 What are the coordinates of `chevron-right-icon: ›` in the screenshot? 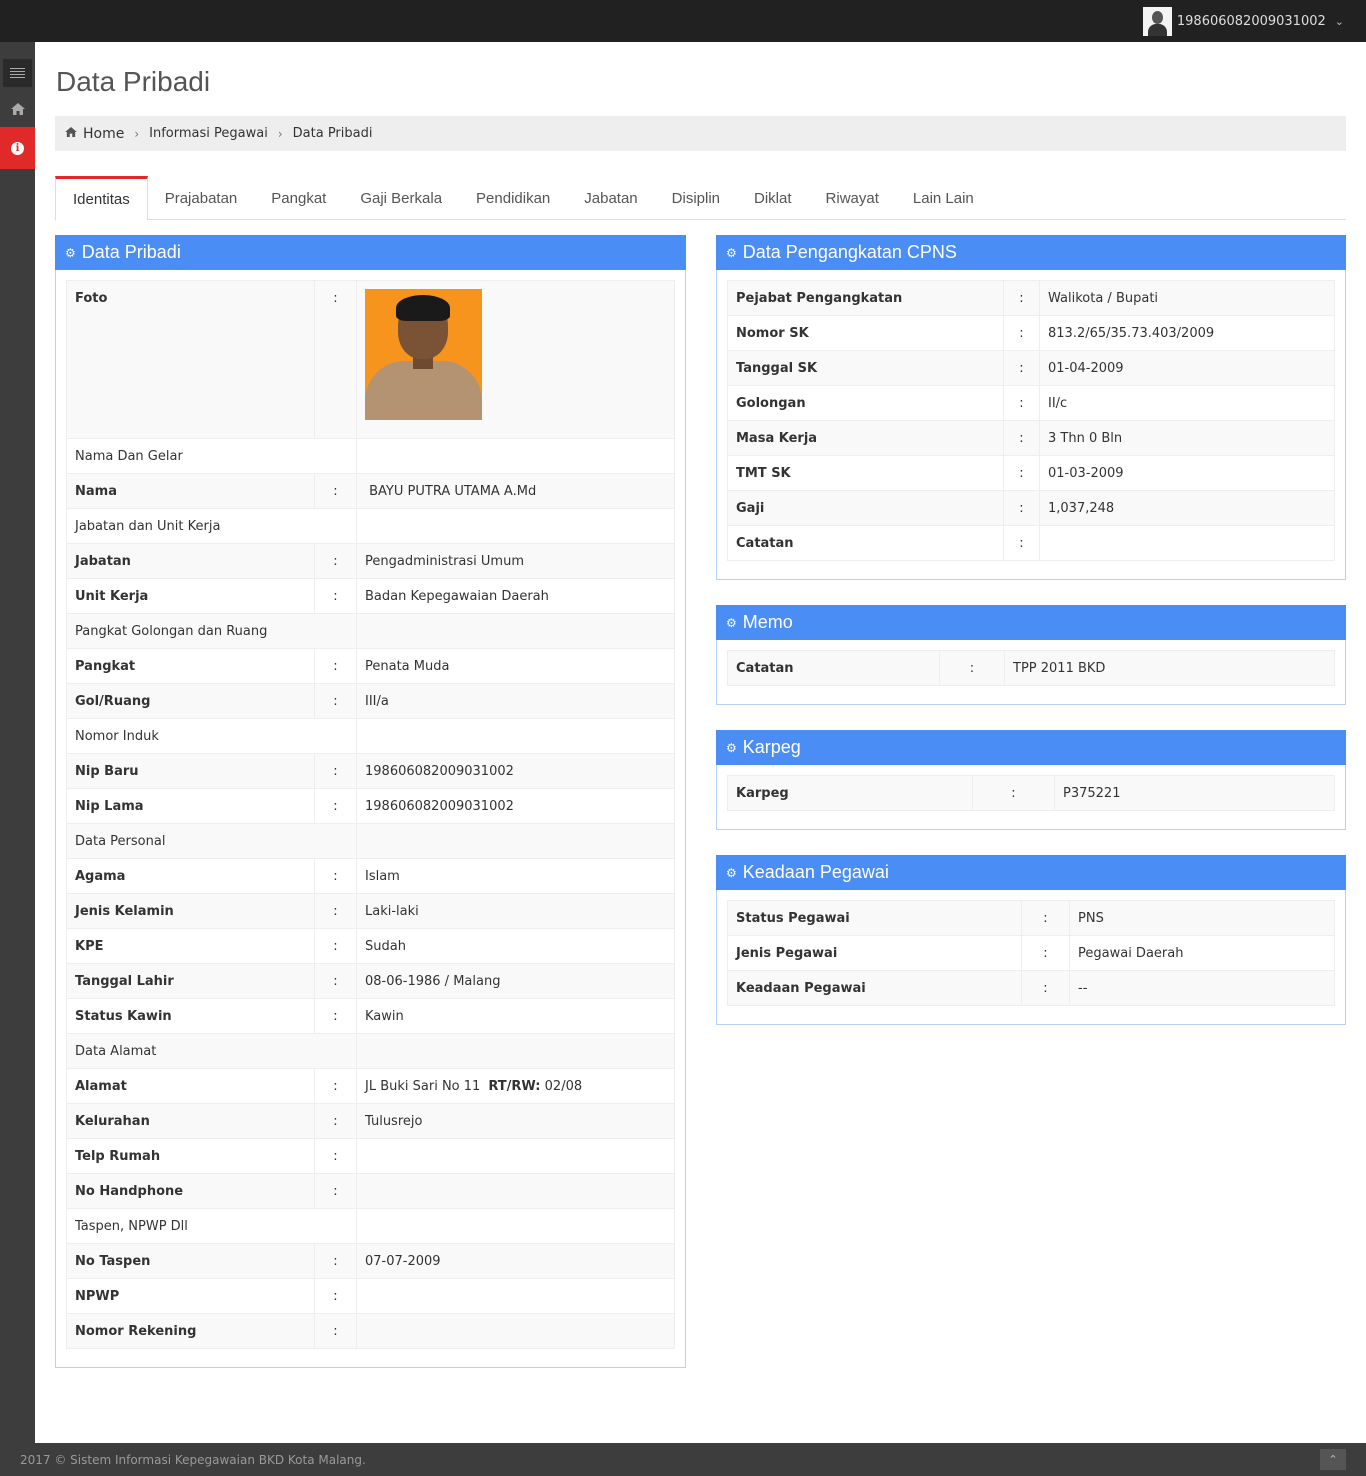 It's located at (280, 133).